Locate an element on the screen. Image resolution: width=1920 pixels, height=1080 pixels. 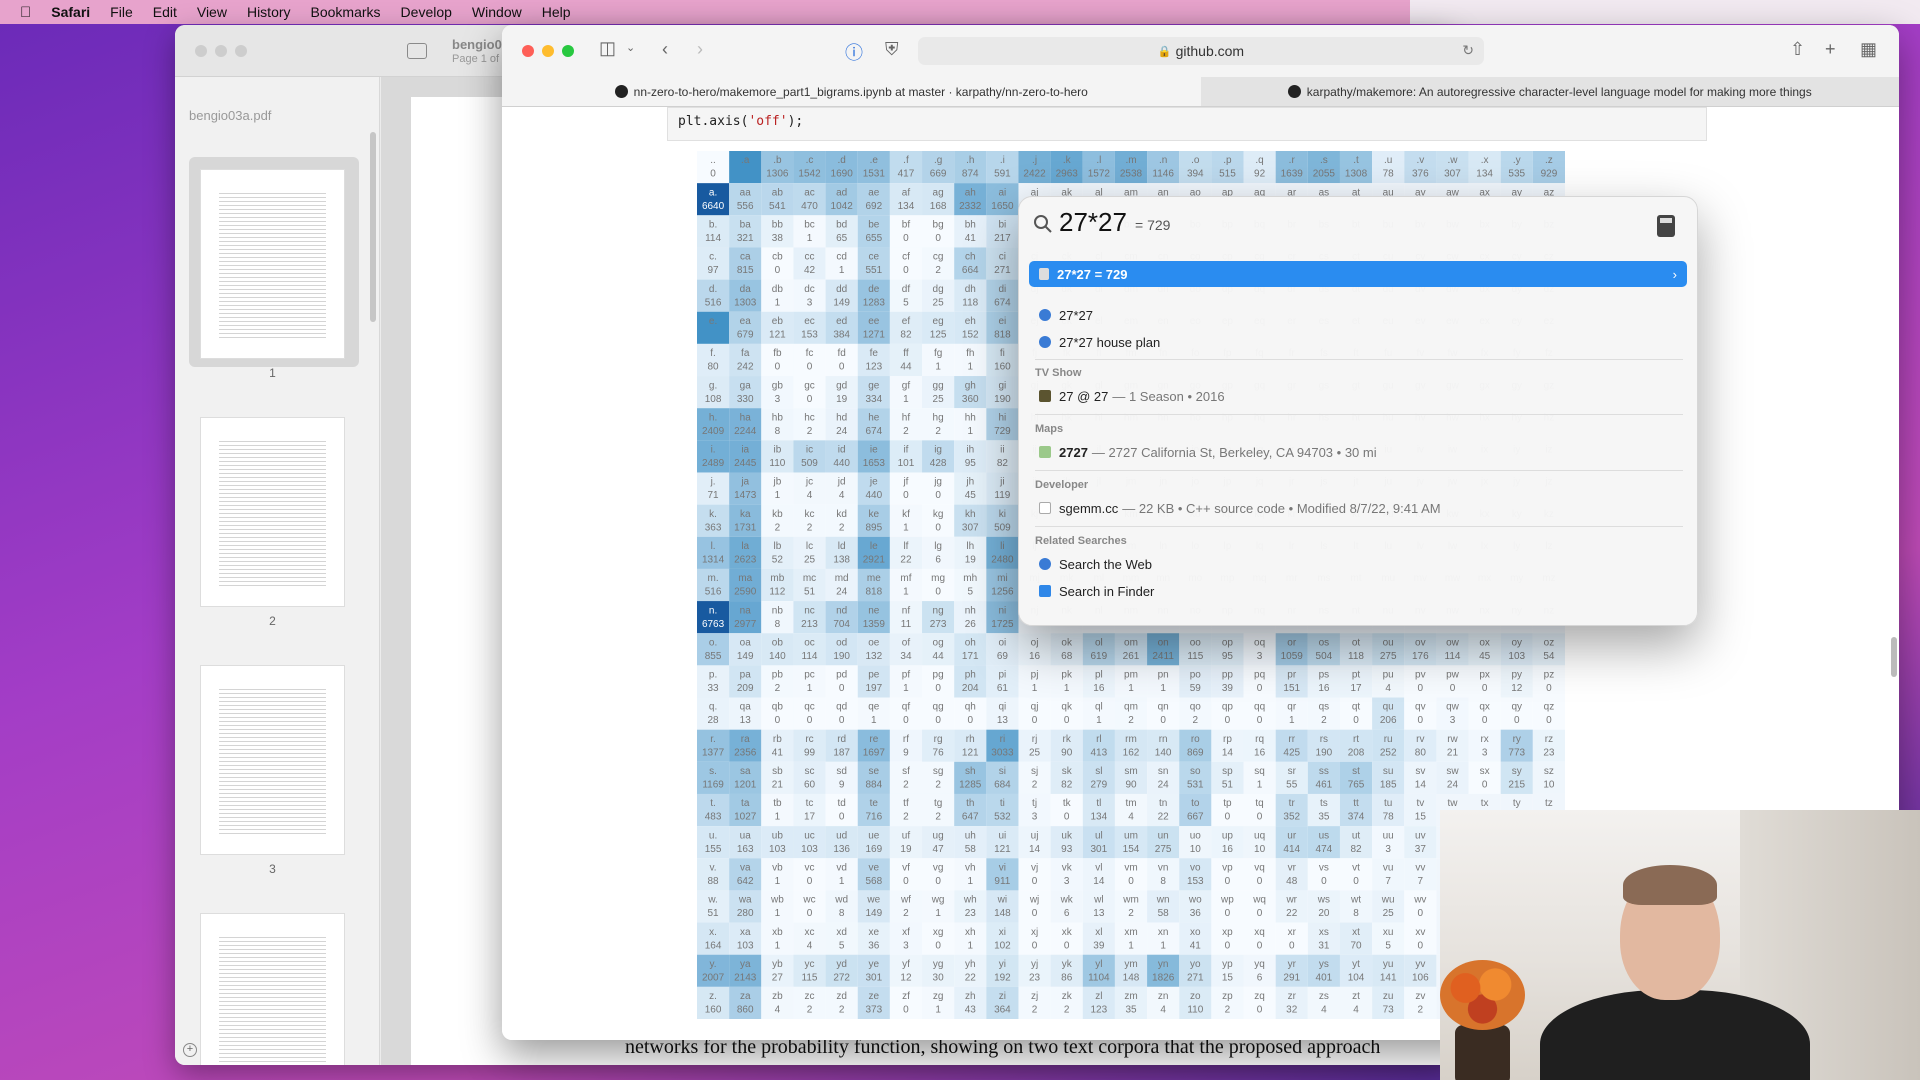
menu-edit: Edit is located at coordinates (165, 12).